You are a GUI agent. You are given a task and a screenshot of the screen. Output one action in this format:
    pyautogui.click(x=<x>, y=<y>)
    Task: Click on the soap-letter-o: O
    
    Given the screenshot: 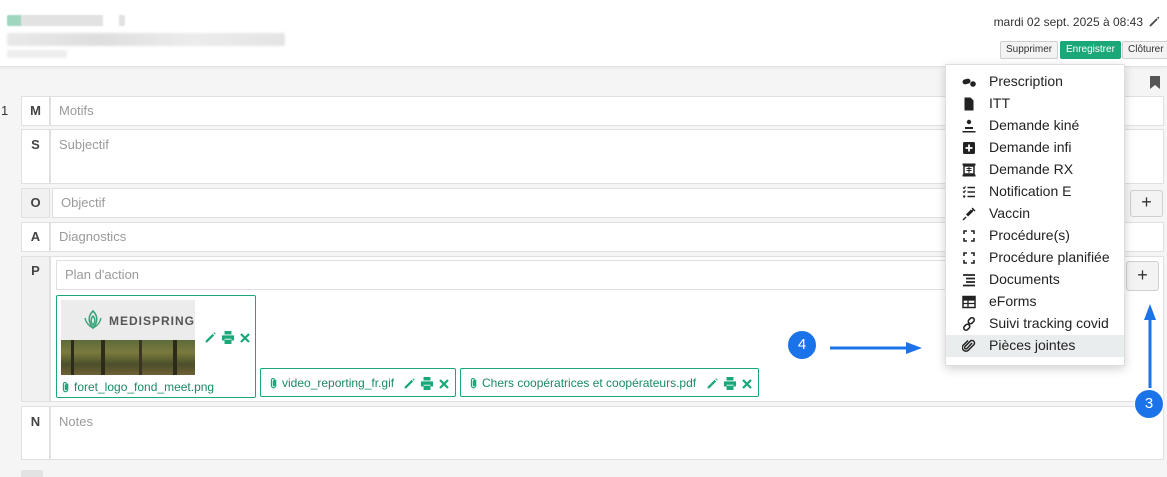 What is the action you would take?
    pyautogui.click(x=35, y=203)
    